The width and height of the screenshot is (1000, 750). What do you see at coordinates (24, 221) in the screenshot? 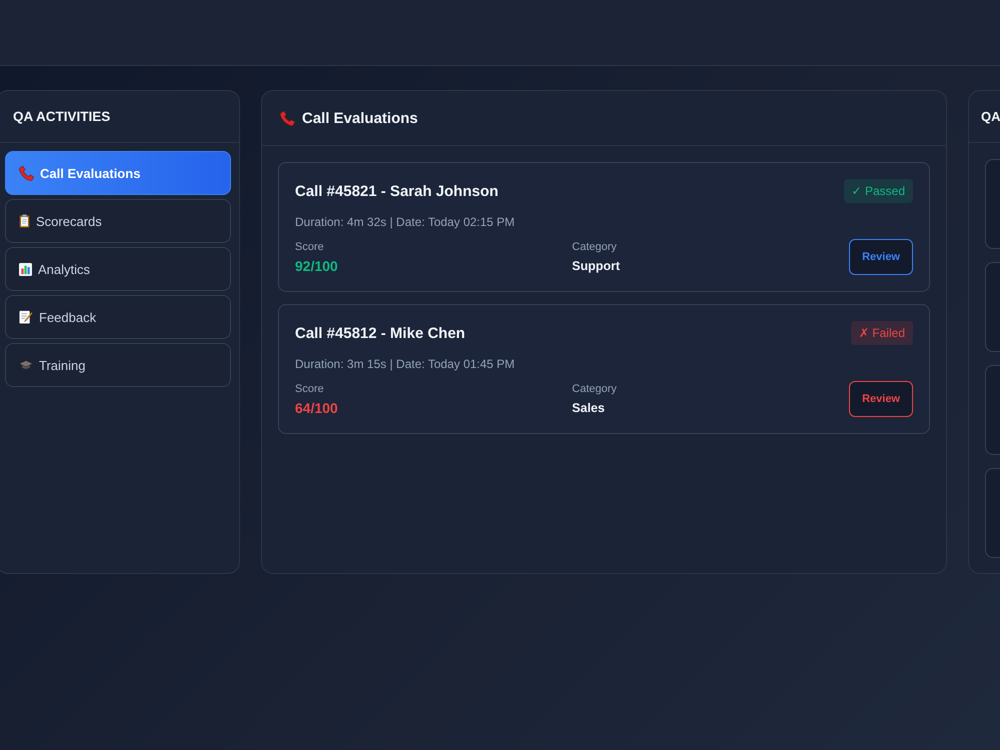
I see `clipboard-icon` at bounding box center [24, 221].